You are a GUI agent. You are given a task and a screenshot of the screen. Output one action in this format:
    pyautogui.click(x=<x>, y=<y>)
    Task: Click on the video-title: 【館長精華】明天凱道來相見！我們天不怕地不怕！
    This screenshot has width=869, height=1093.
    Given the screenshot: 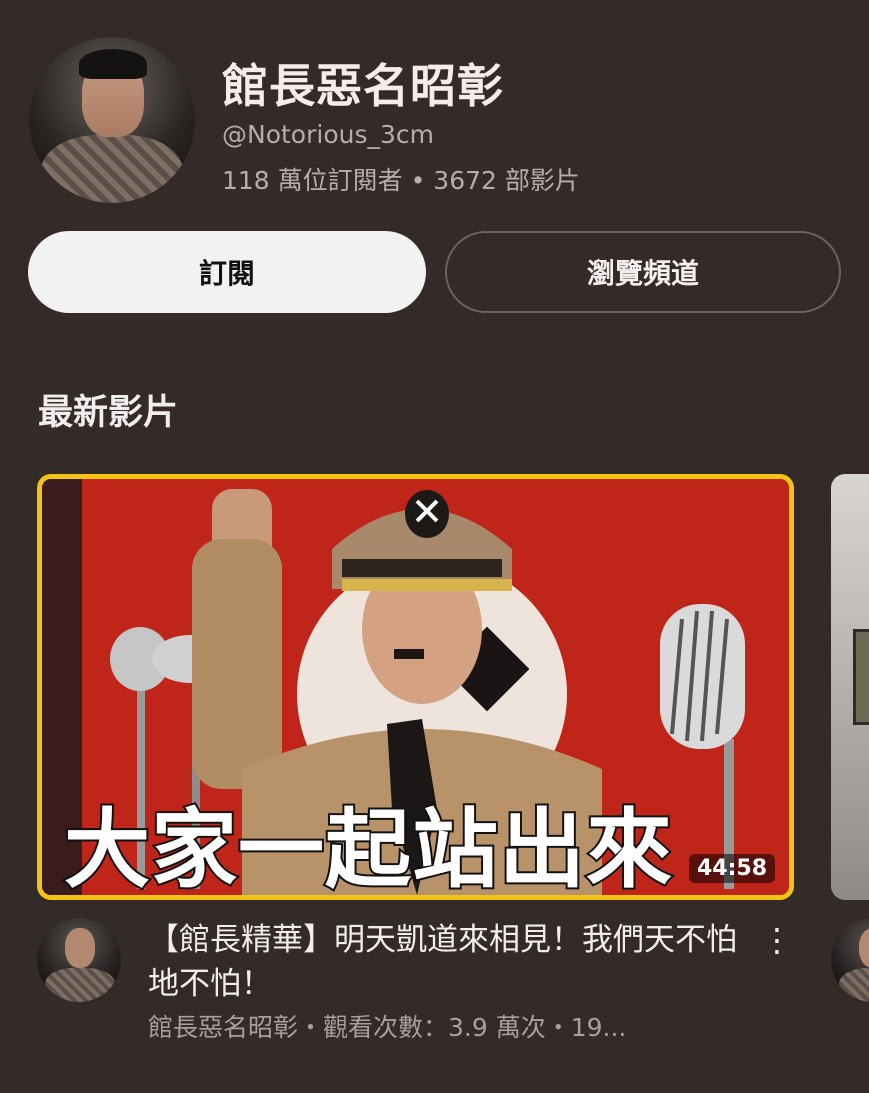 What is the action you would take?
    pyautogui.click(x=453, y=962)
    